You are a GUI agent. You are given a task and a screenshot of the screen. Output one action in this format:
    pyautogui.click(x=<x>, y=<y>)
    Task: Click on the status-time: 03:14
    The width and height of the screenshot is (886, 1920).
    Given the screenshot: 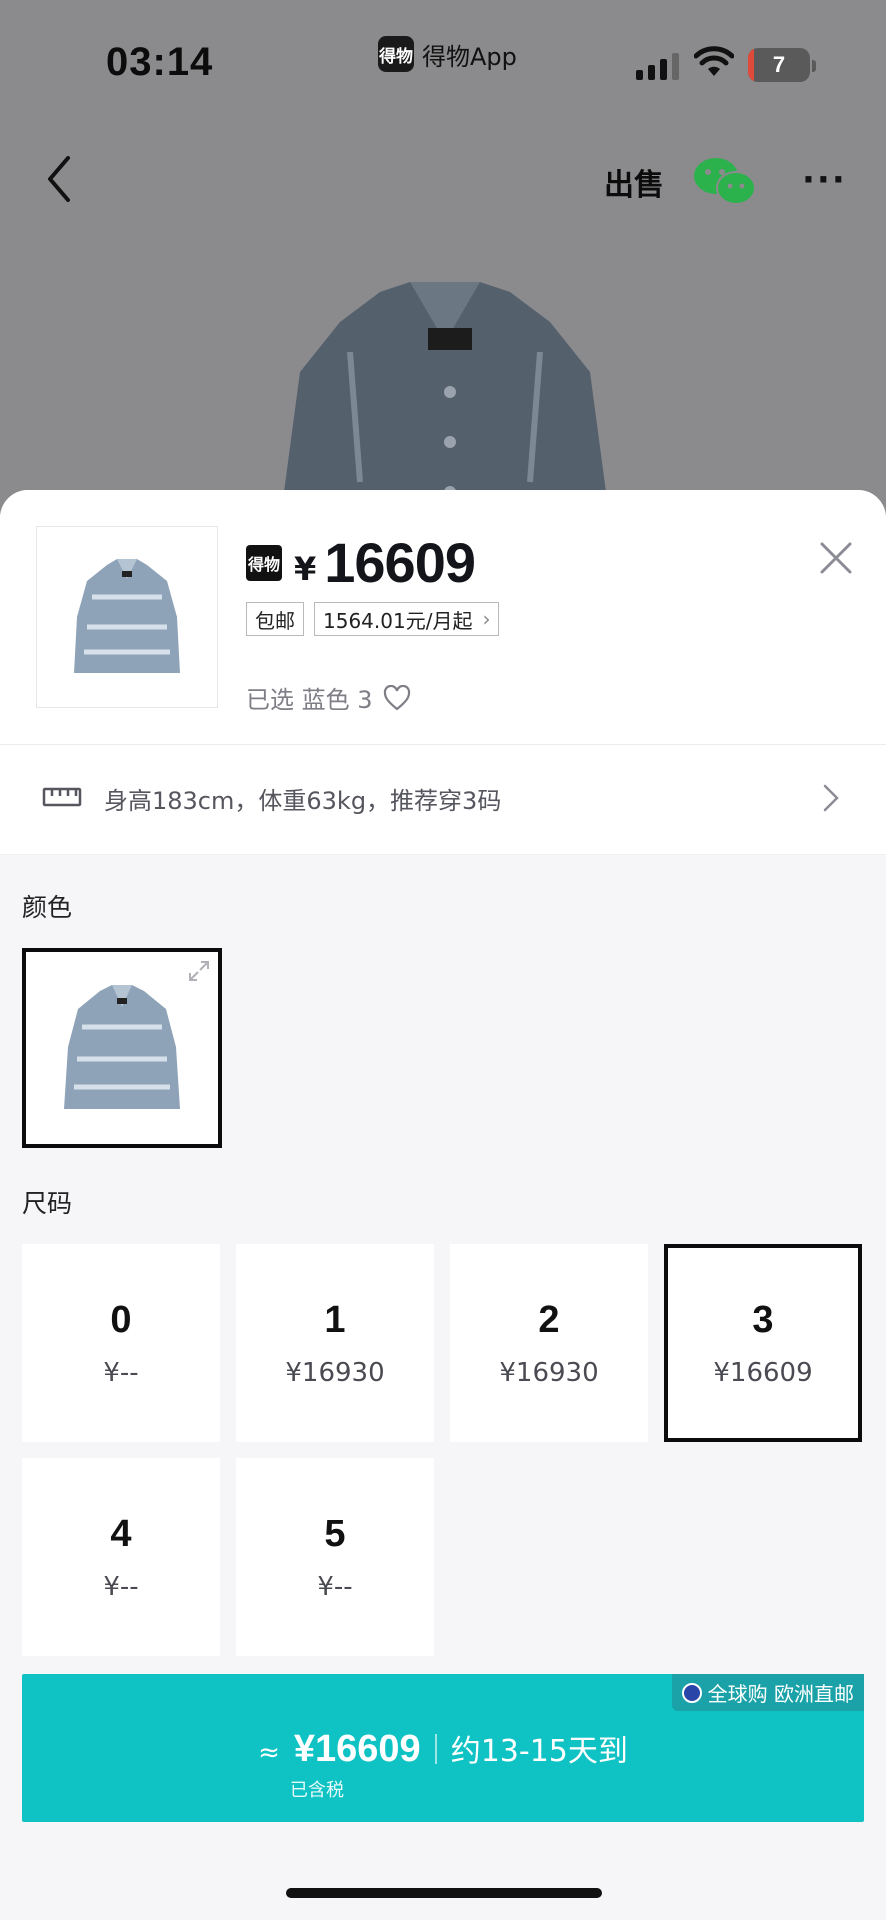 What is the action you would take?
    pyautogui.click(x=160, y=62)
    